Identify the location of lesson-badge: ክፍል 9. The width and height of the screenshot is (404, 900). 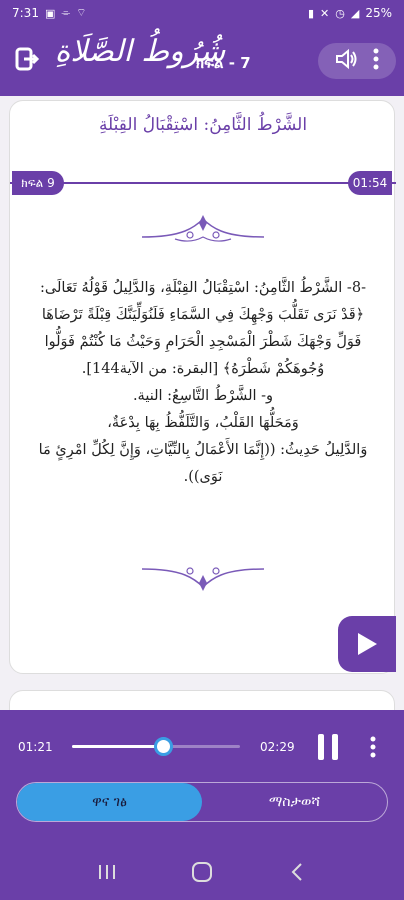
(38, 183).